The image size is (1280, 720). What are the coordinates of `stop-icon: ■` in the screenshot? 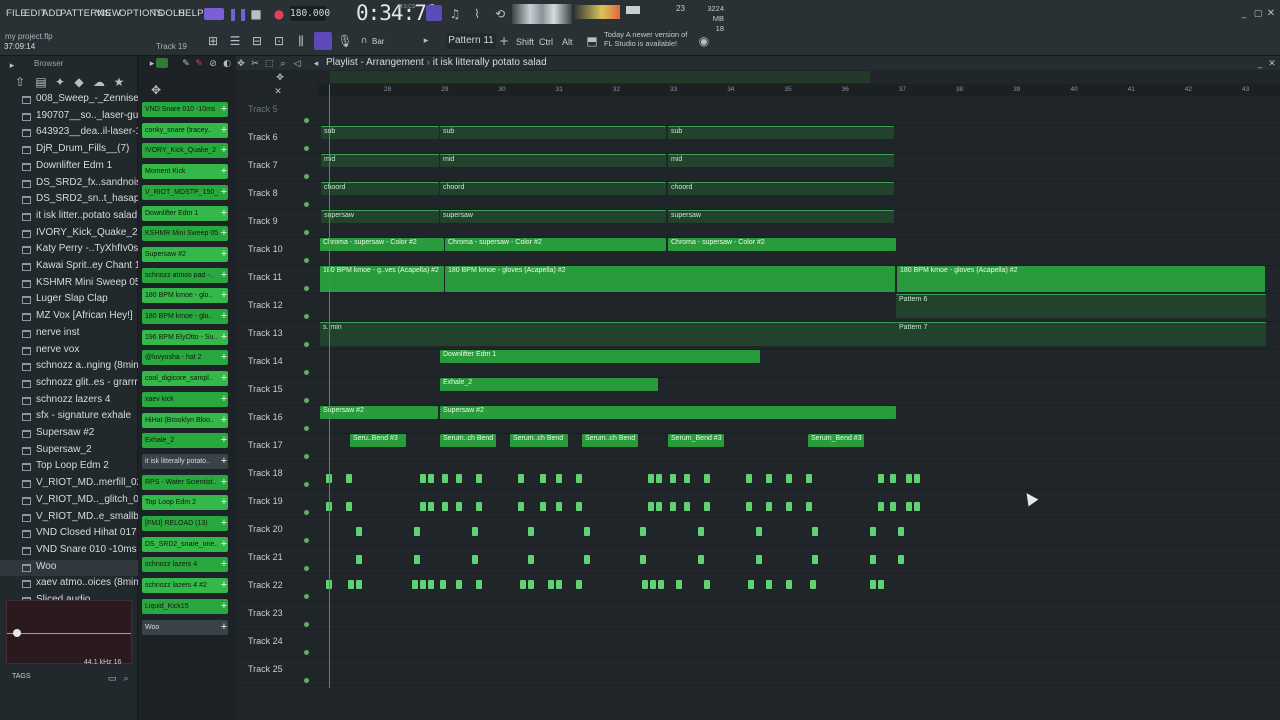 It's located at (256, 14).